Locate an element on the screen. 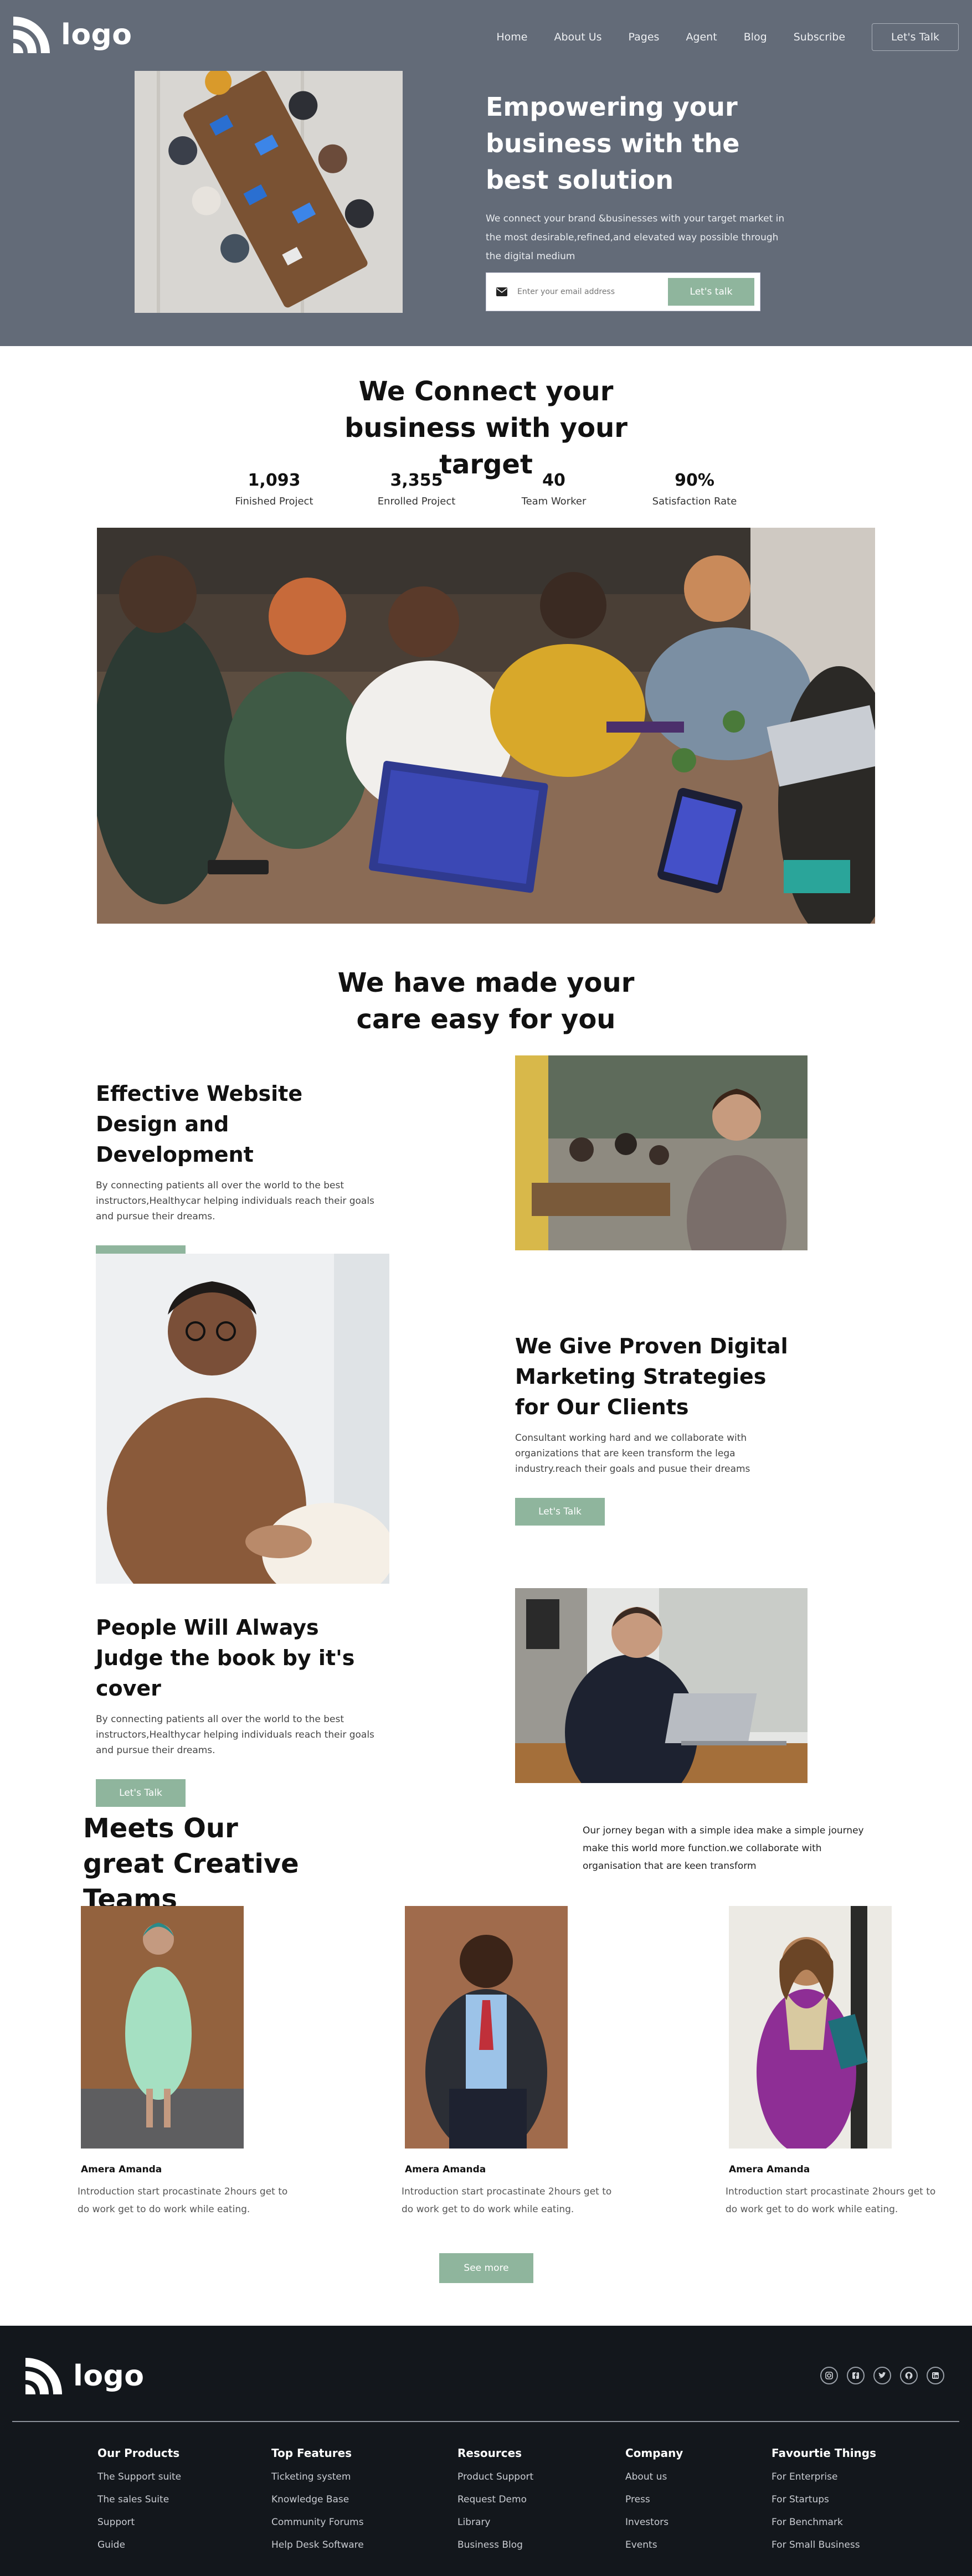  see-more-button: See more is located at coordinates (486, 2268).